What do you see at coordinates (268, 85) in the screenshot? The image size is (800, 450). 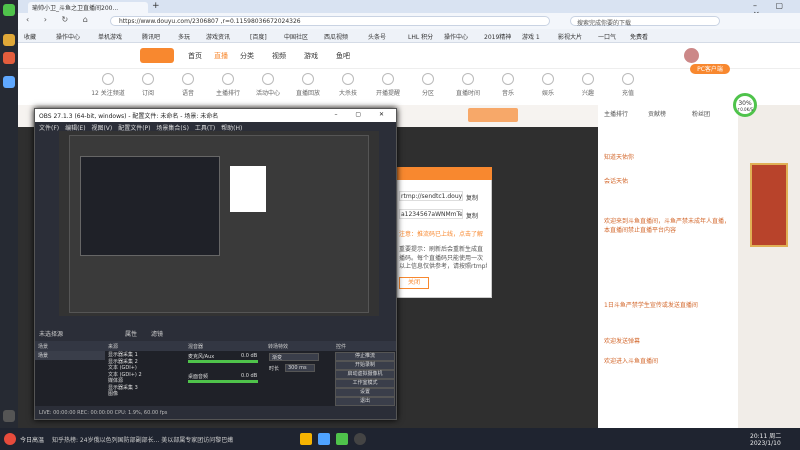 I see `cat-item: 活动中心` at bounding box center [268, 85].